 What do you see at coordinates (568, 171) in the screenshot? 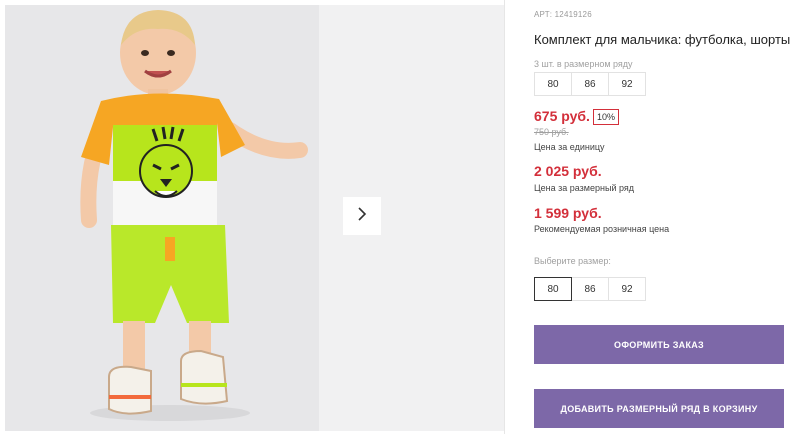
I see `range-price: 2 025 руб.` at bounding box center [568, 171].